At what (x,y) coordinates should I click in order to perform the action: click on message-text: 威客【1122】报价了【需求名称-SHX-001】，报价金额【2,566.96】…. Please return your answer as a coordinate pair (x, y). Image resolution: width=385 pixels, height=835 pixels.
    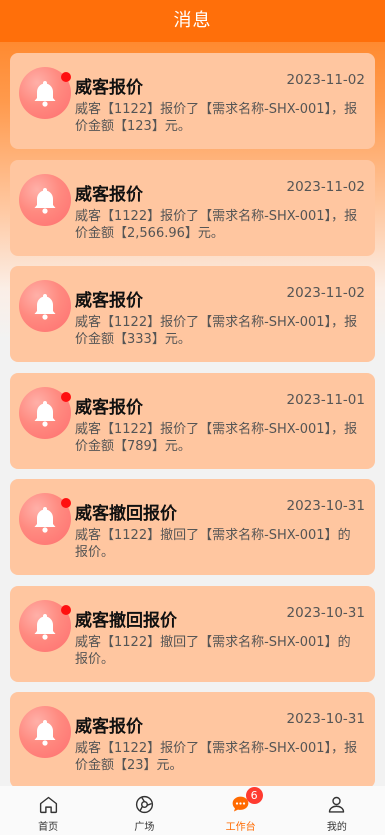
    Looking at the image, I should click on (216, 224).